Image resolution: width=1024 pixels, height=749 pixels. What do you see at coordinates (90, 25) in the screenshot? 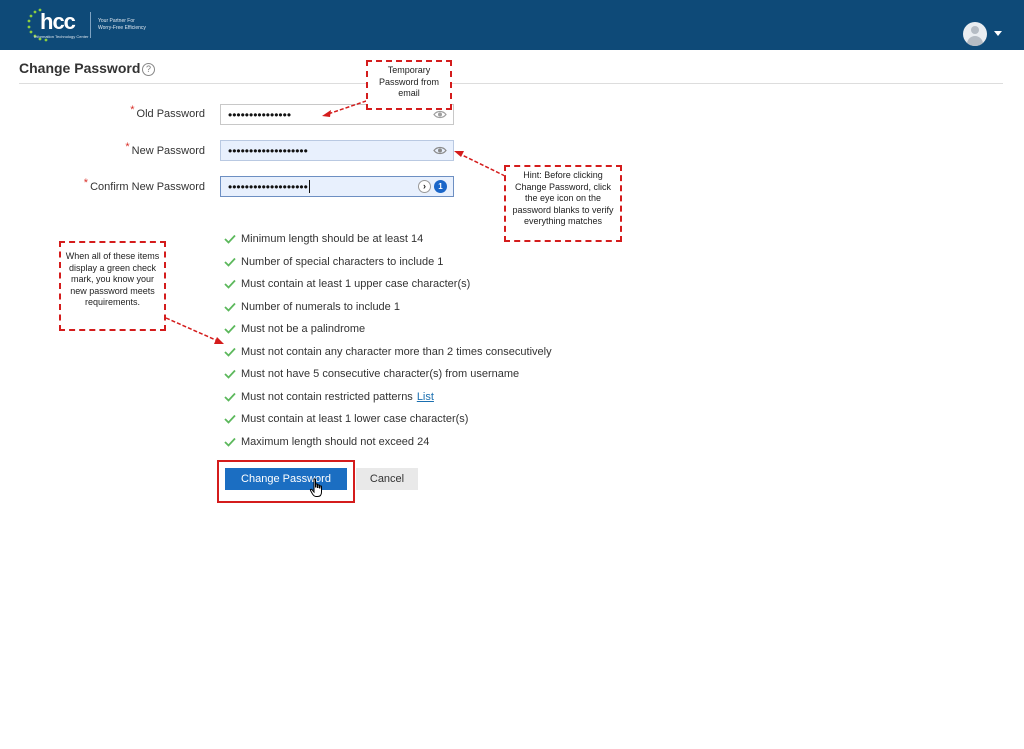
I see `logo-divider` at bounding box center [90, 25].